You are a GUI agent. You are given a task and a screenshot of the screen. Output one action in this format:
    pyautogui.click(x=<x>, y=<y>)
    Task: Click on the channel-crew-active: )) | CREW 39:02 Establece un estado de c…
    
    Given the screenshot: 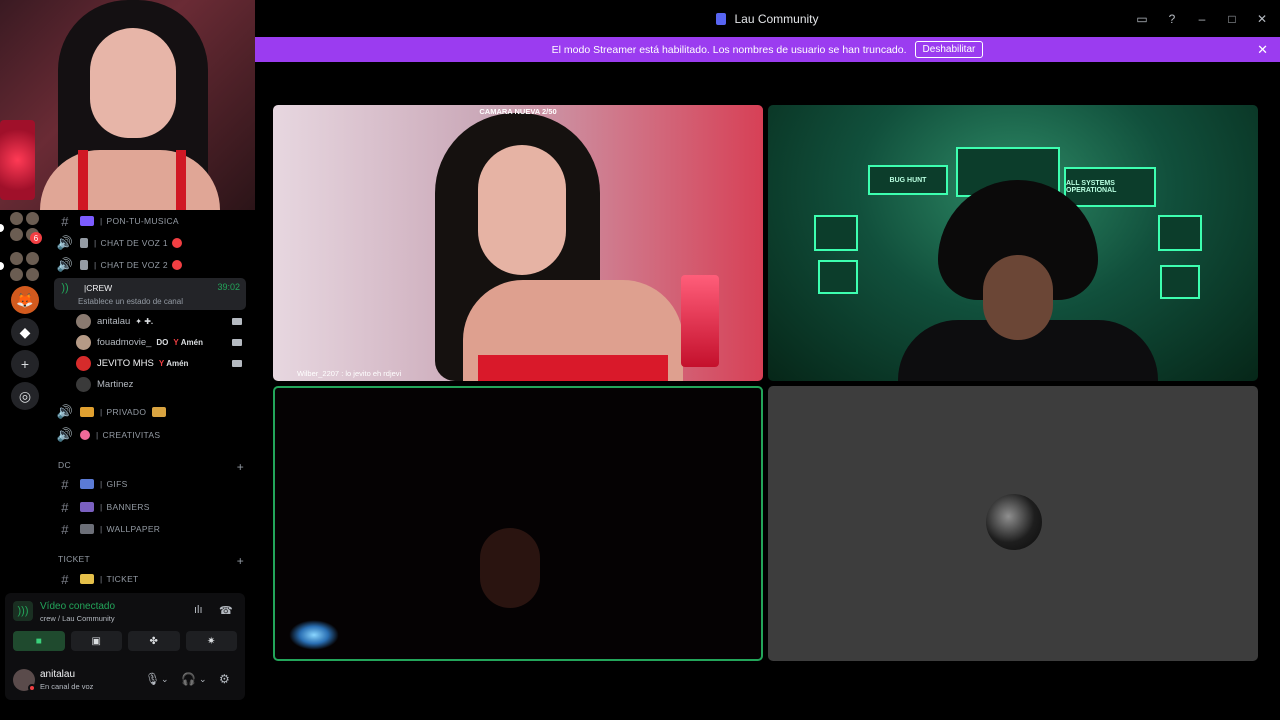 What is the action you would take?
    pyautogui.click(x=150, y=294)
    